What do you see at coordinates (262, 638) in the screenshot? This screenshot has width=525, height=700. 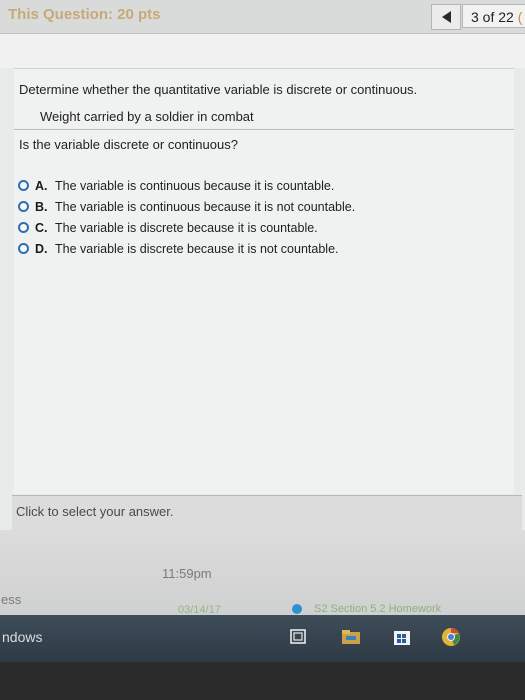 I see `windows-taskbar: ndows` at bounding box center [262, 638].